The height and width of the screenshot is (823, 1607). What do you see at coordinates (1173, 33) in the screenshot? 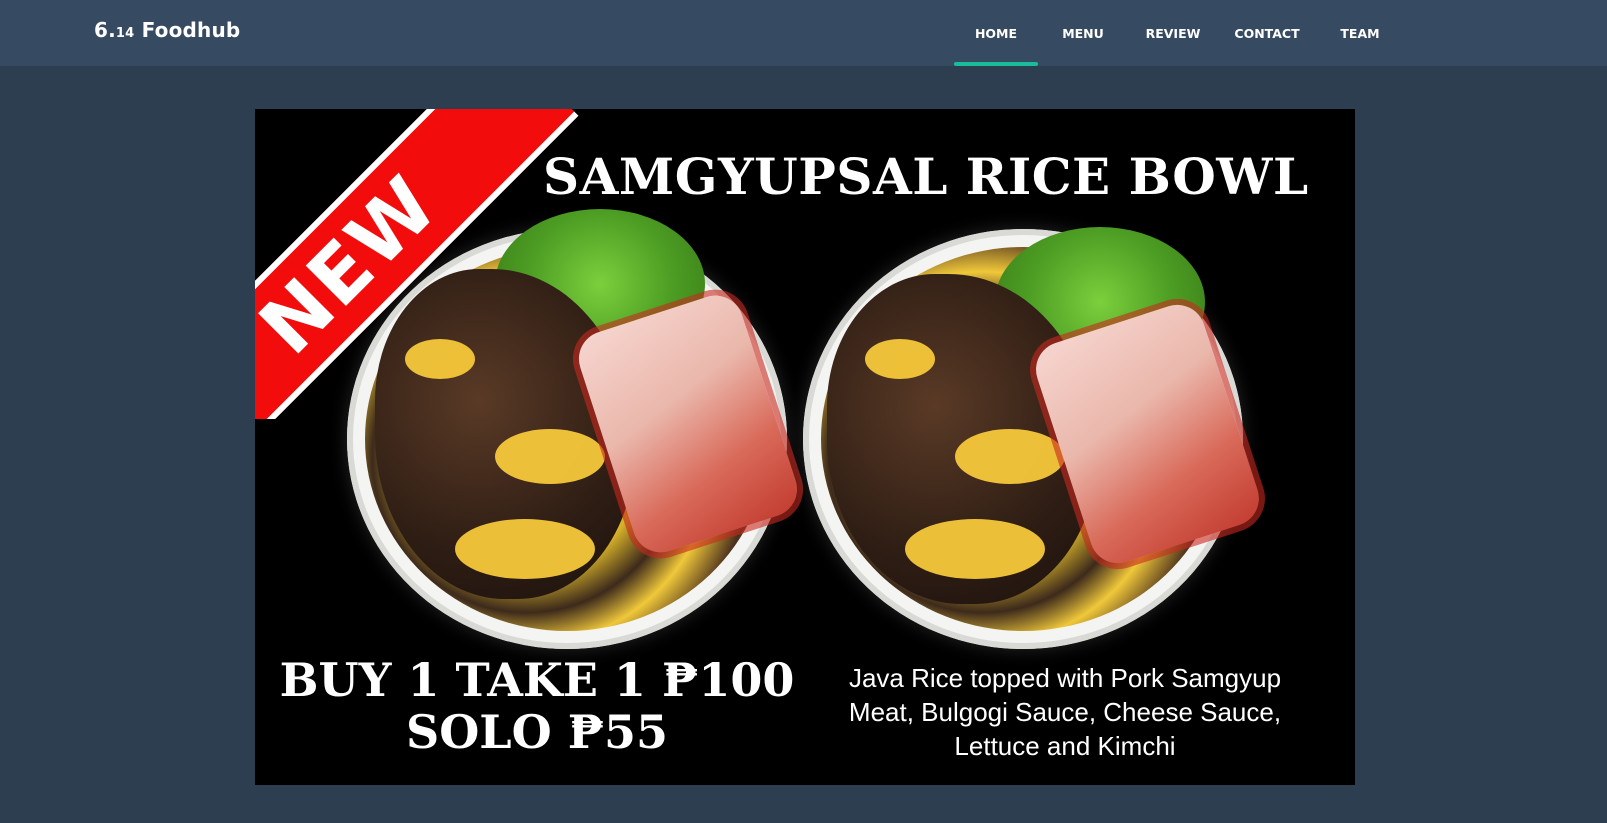
I see `nav-review: REVIEW` at bounding box center [1173, 33].